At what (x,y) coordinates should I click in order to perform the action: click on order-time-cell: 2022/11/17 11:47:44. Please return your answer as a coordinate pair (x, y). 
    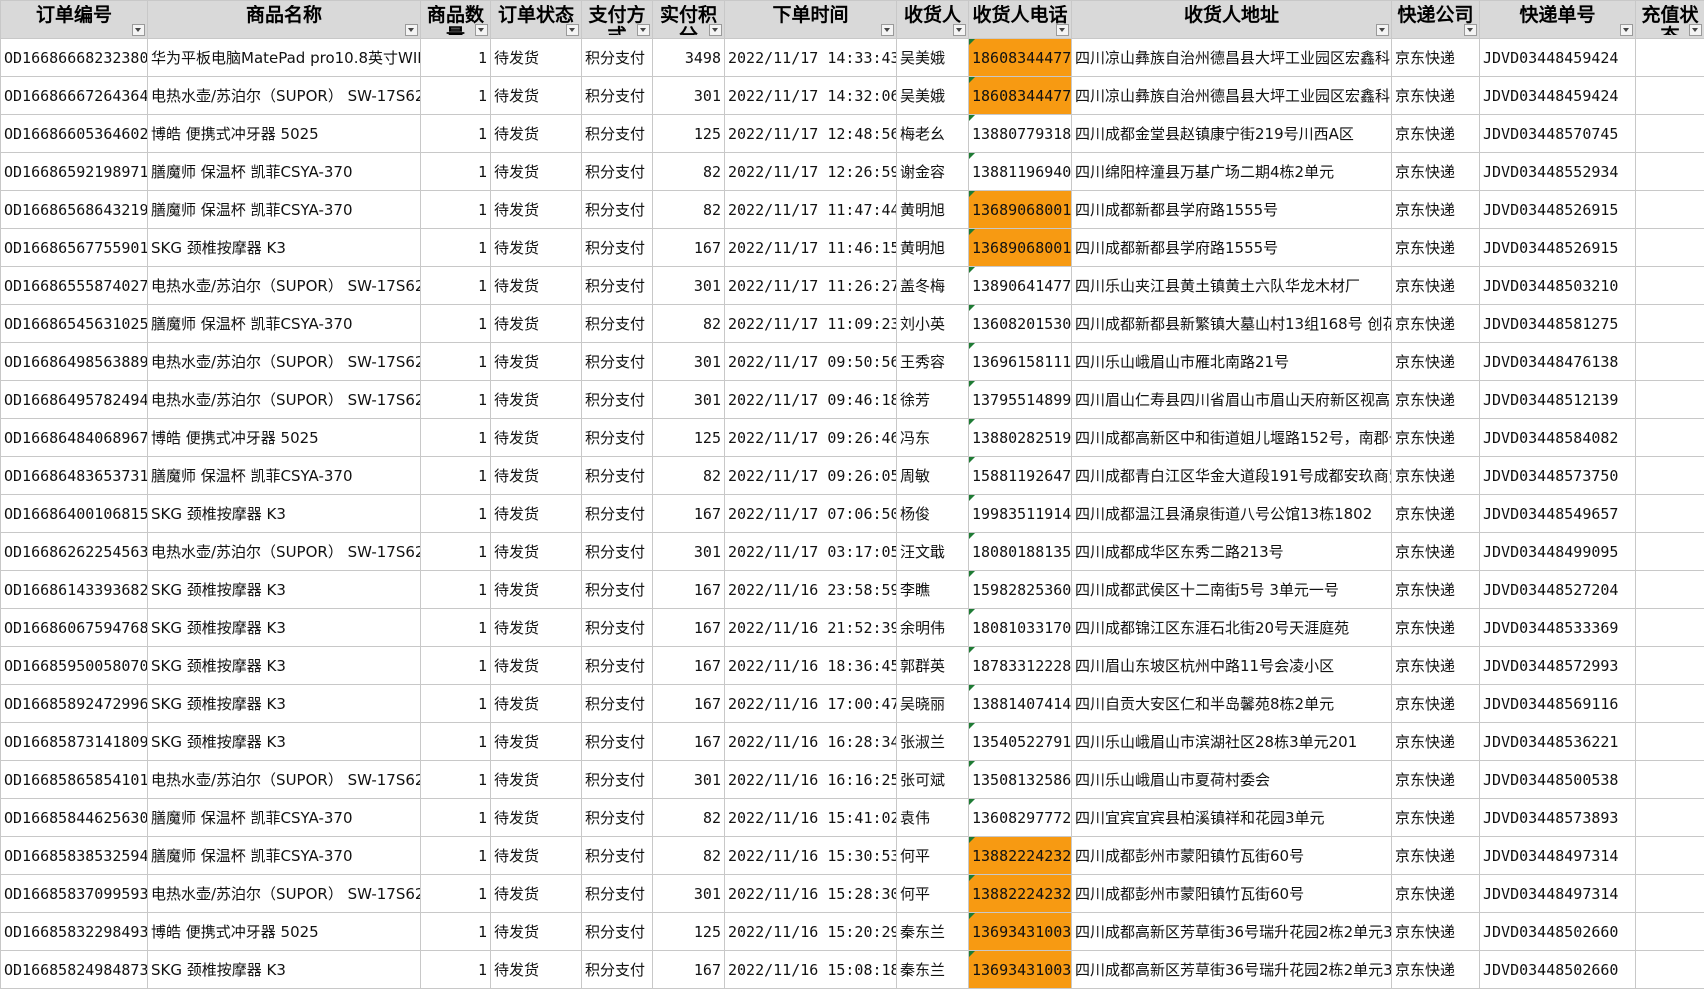
    Looking at the image, I should click on (810, 209).